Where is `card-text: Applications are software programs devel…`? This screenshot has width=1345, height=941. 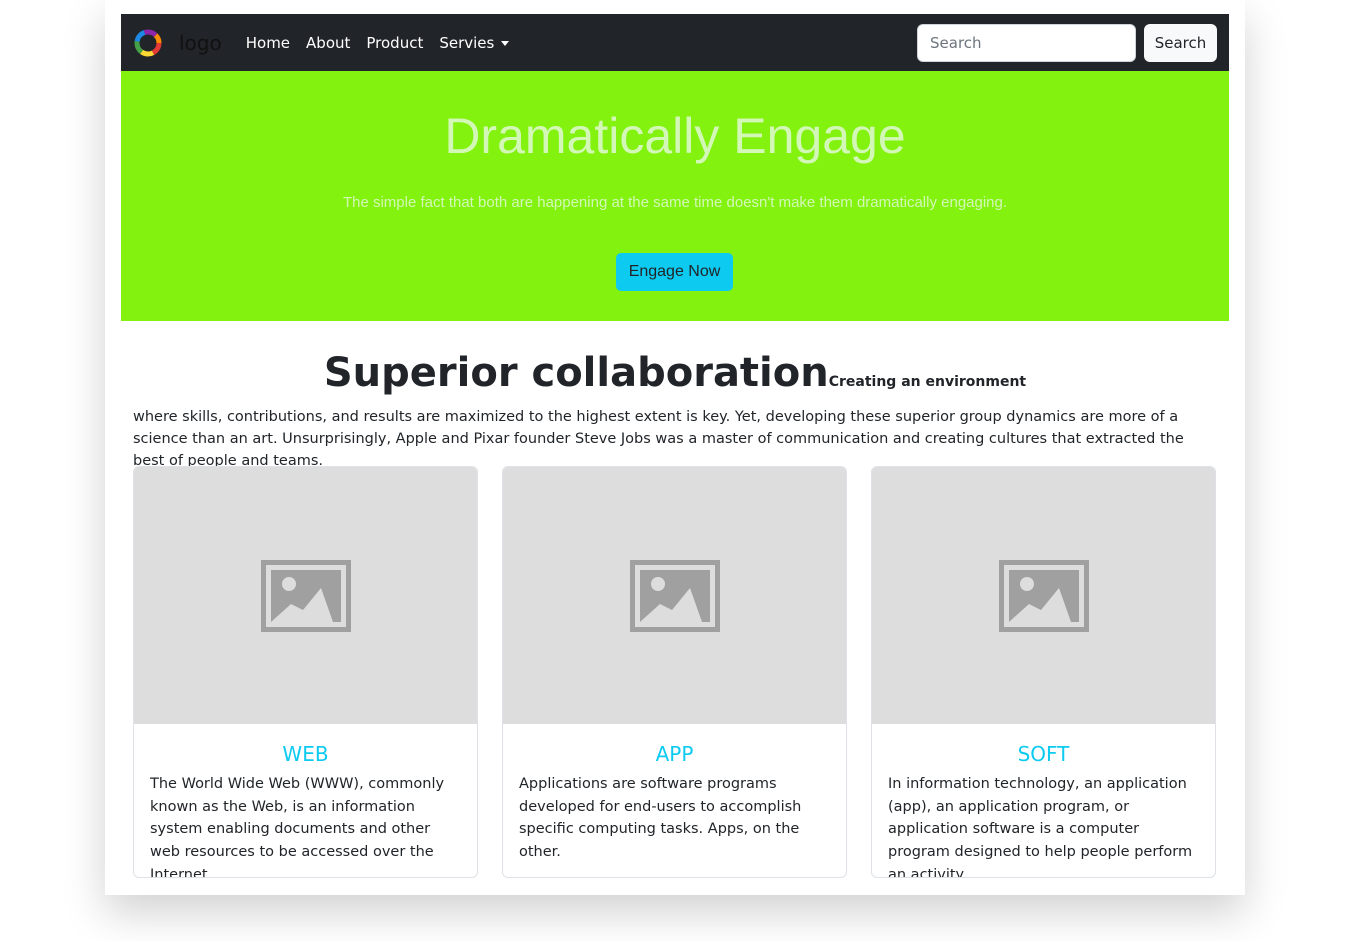 card-text: Applications are software programs devel… is located at coordinates (660, 818).